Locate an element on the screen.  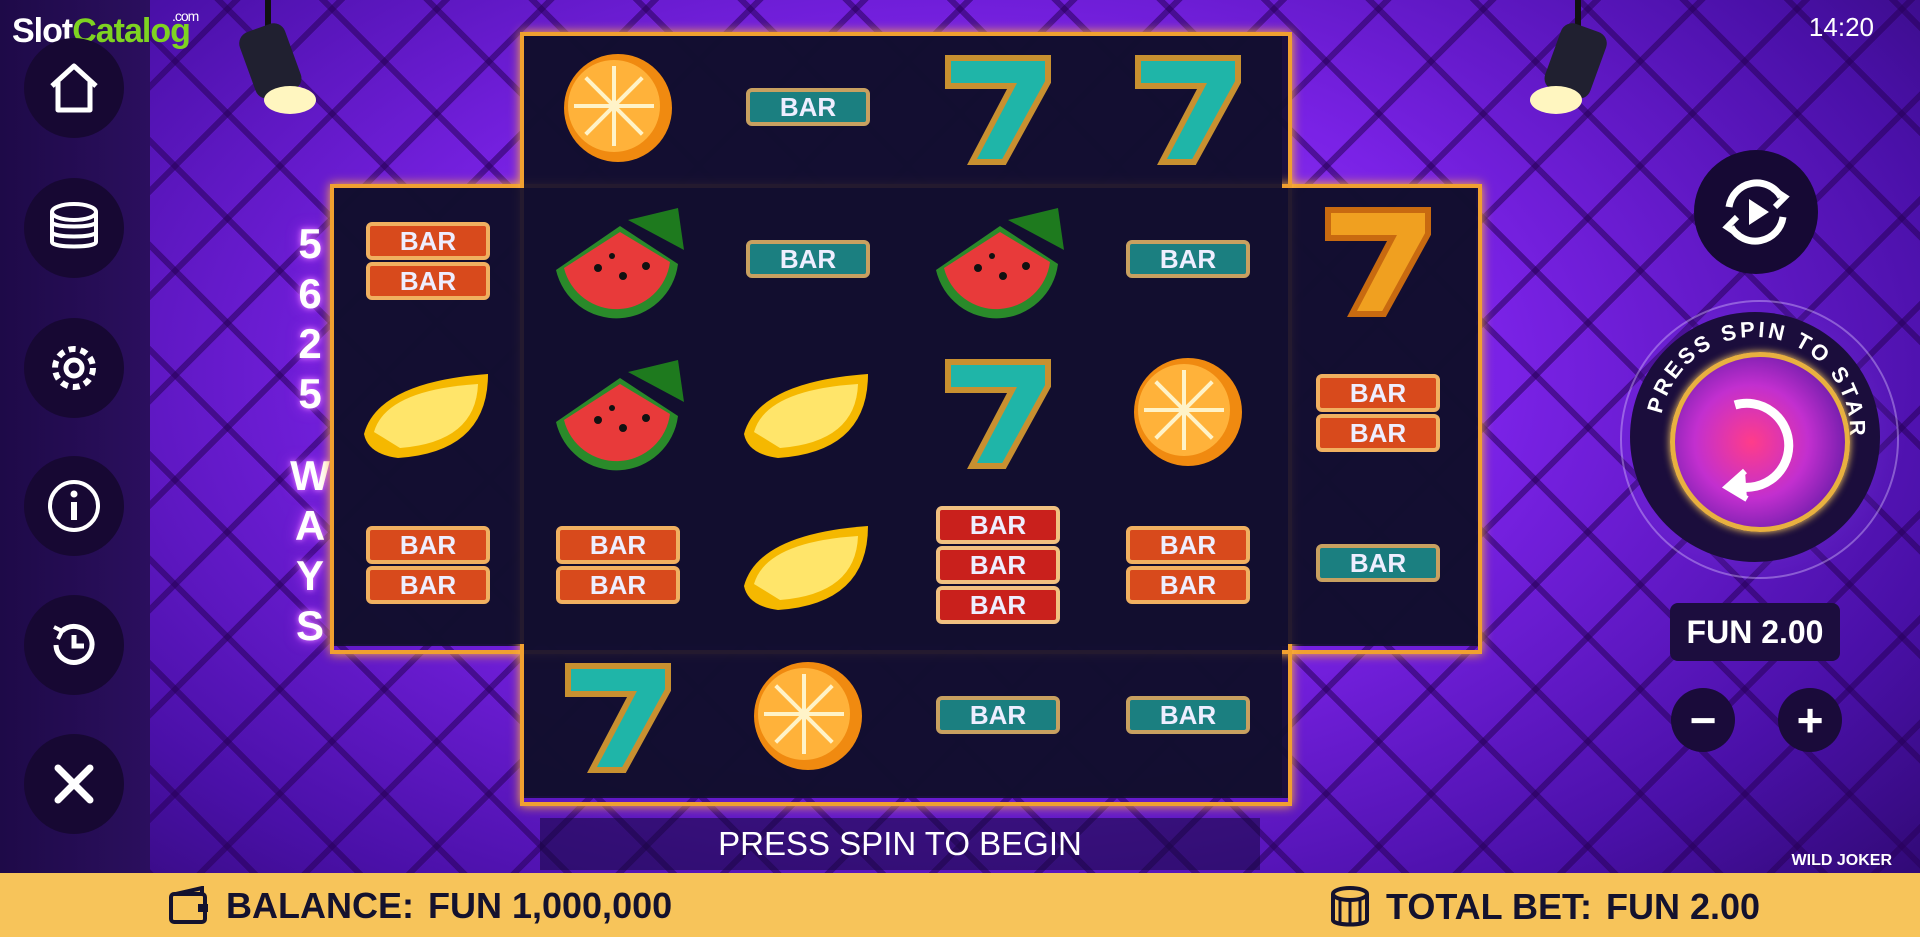
history-icon is located at coordinates (74, 644).